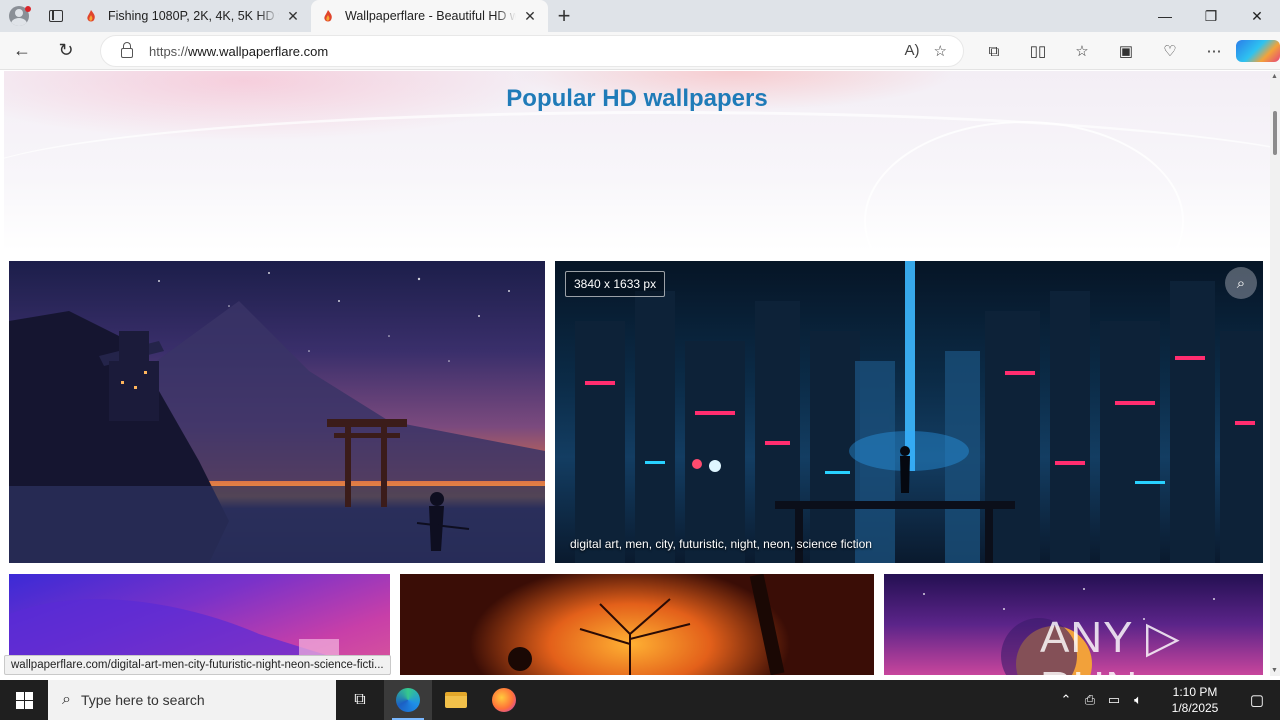 The height and width of the screenshot is (720, 1280). Describe the element at coordinates (1195, 708) in the screenshot. I see `clock-date: 1/8/2025` at that location.